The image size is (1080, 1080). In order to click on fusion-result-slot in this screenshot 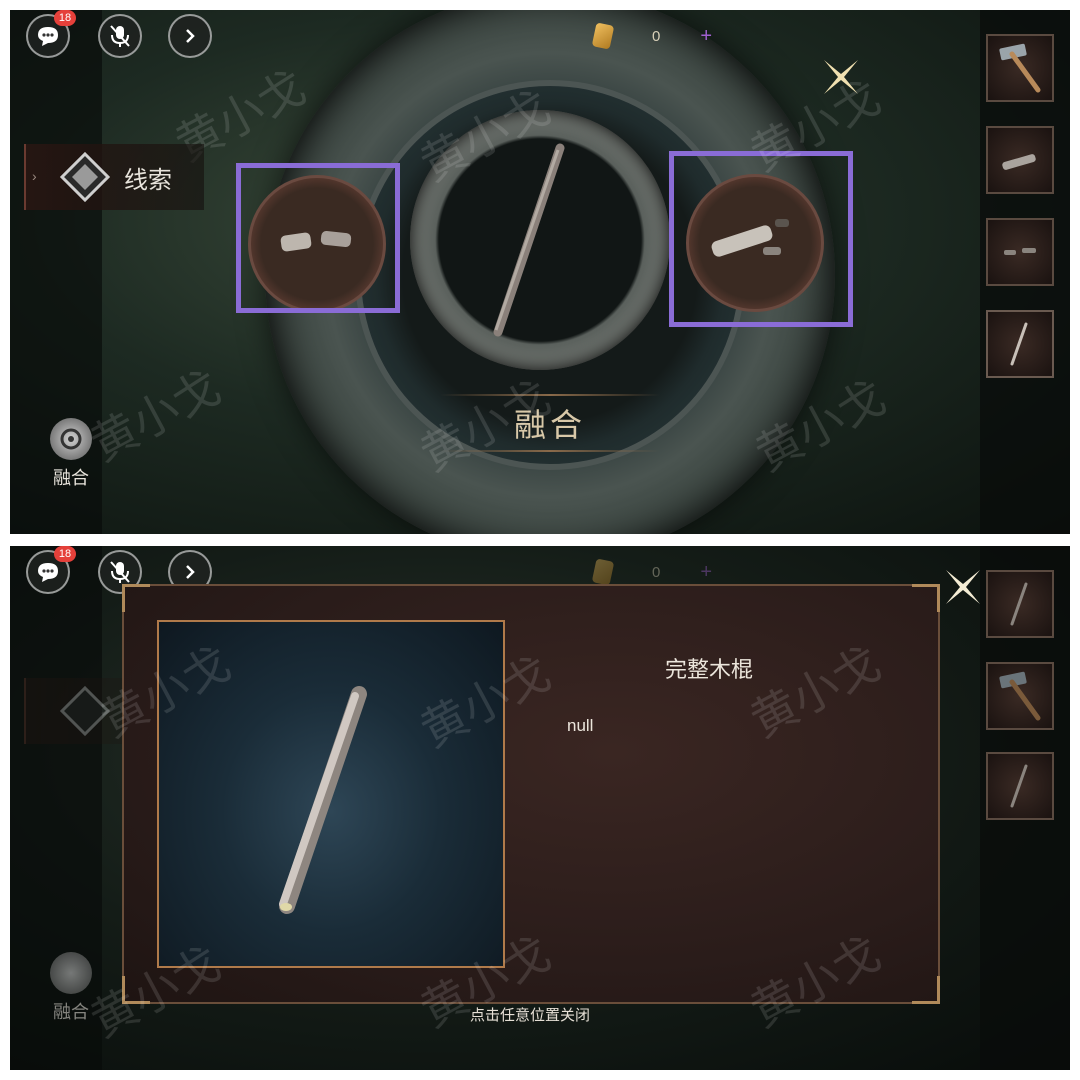, I will do `click(540, 240)`.